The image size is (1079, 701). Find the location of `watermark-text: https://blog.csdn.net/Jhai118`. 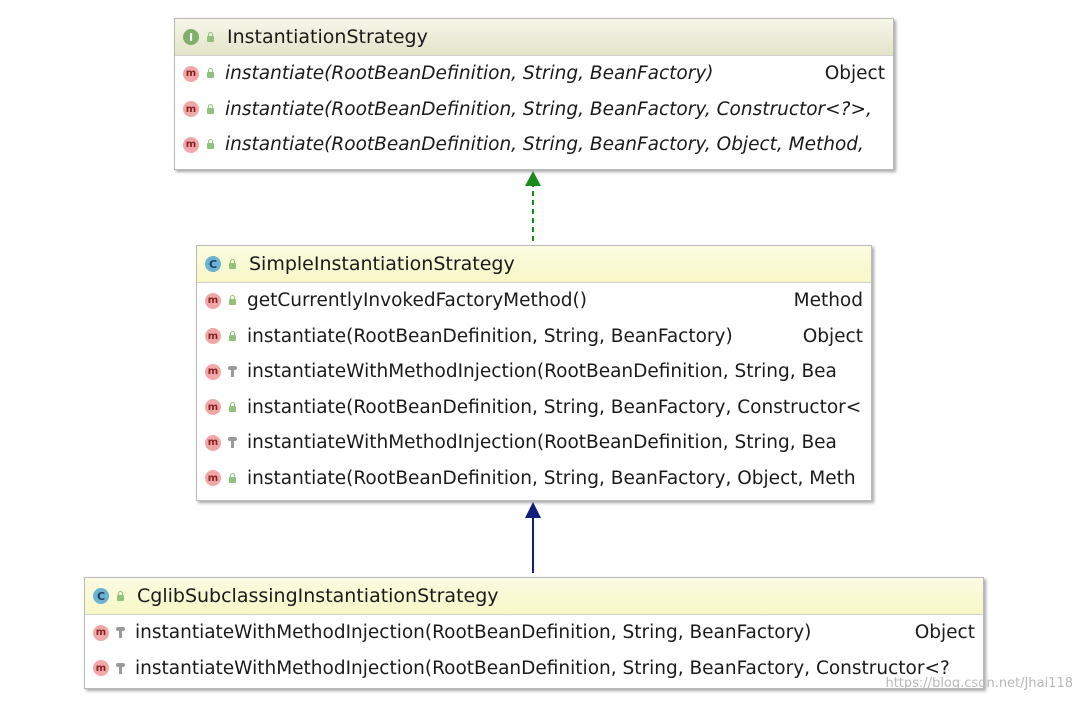

watermark-text: https://blog.csdn.net/Jhai118 is located at coordinates (979, 683).